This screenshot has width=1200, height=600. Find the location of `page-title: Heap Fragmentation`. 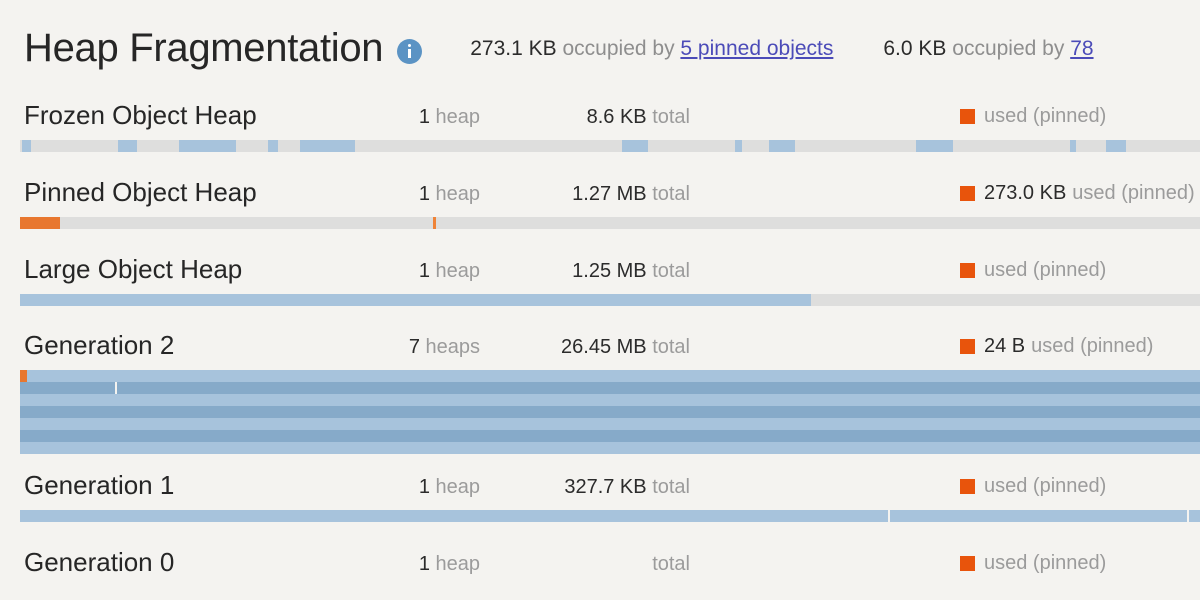

page-title: Heap Fragmentation is located at coordinates (204, 48).